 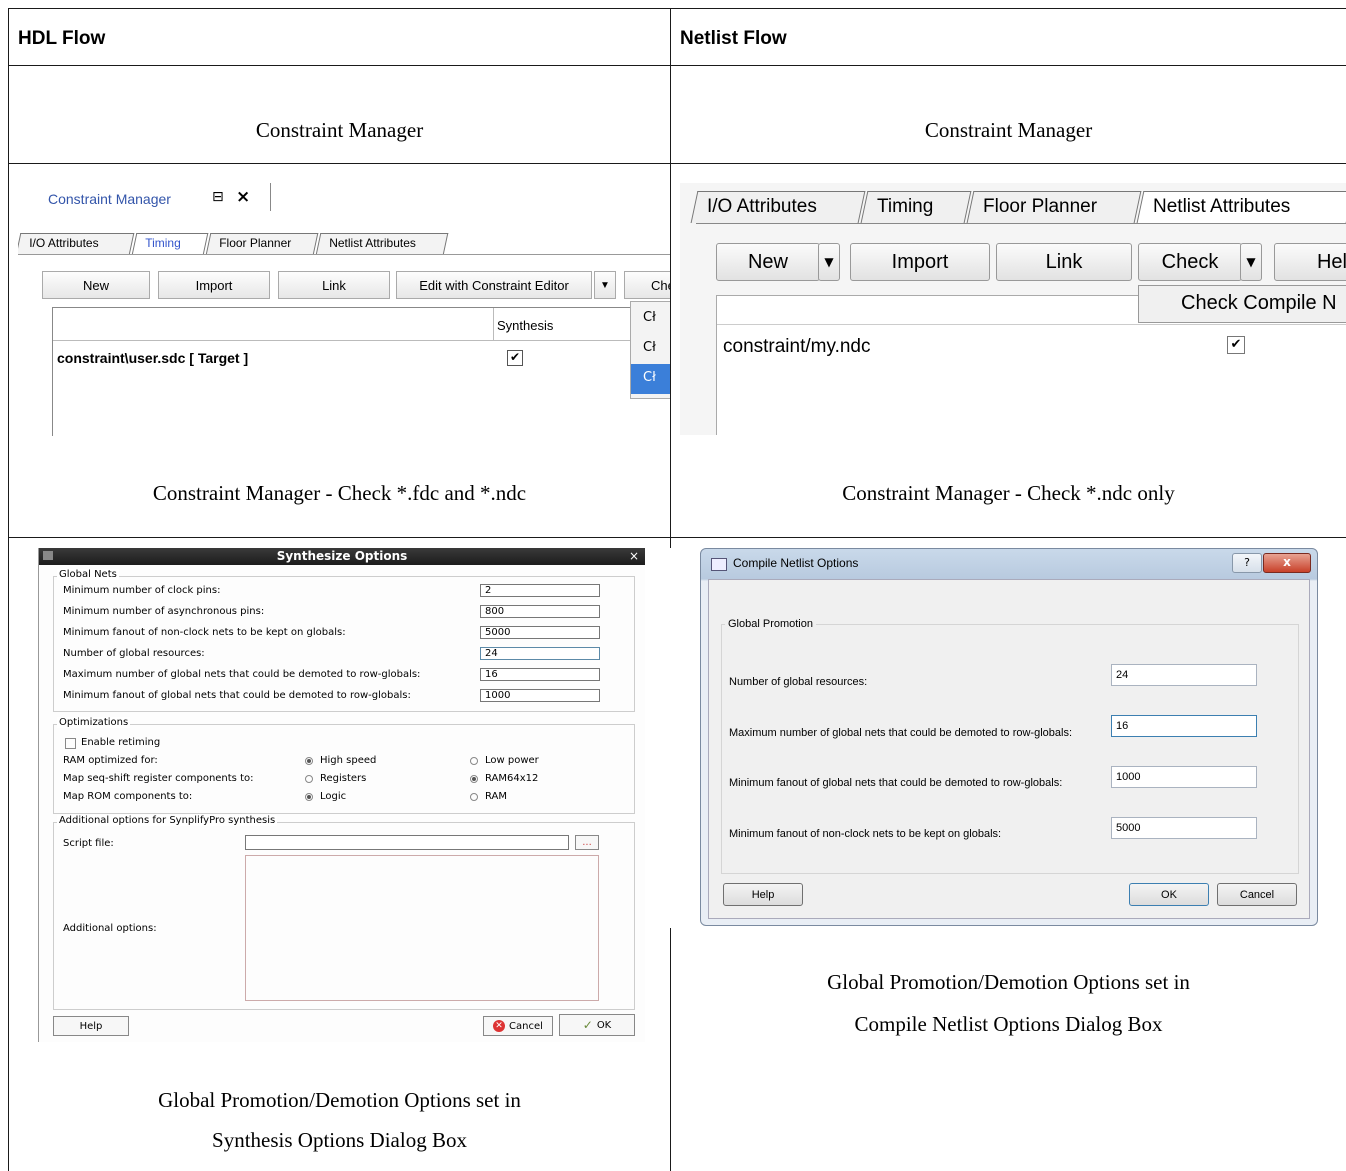 I want to click on group-label: Global Nets, so click(x=88, y=574).